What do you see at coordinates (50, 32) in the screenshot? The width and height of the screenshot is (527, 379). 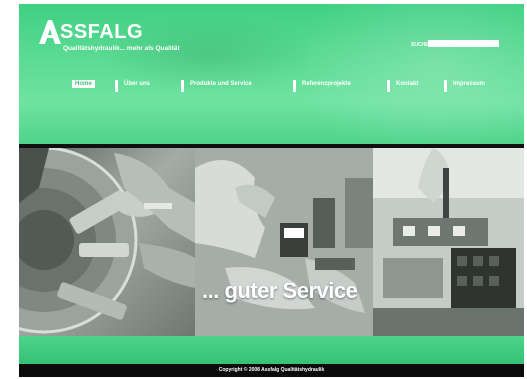 I see `logo-a-icon` at bounding box center [50, 32].